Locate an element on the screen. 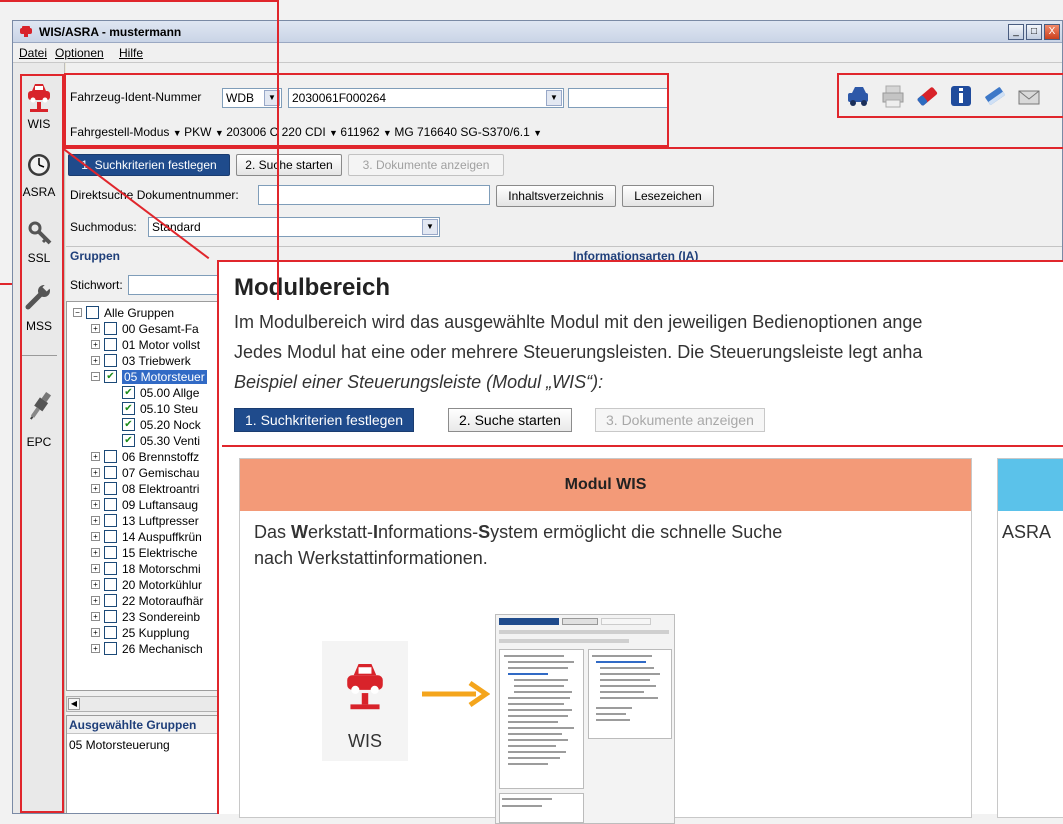  search-mode-select: Standard ▼ is located at coordinates (294, 227).